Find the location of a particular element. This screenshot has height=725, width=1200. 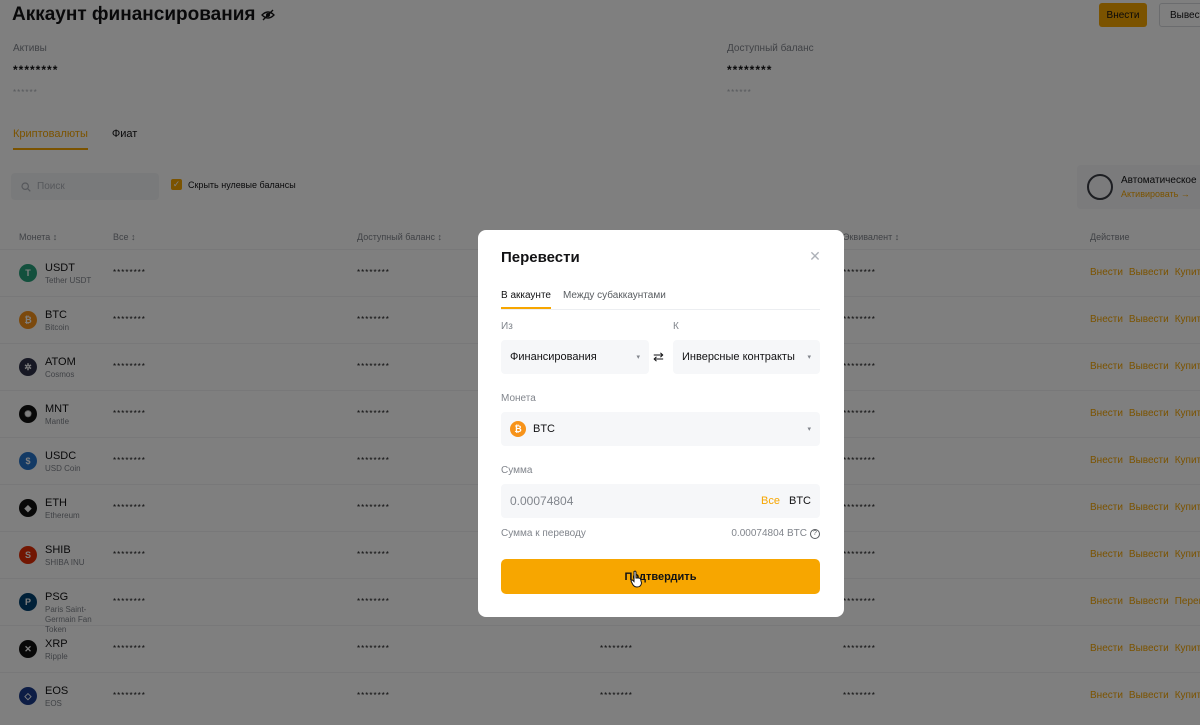

transfer-sum-label: Сумма к переводу is located at coordinates (543, 533).